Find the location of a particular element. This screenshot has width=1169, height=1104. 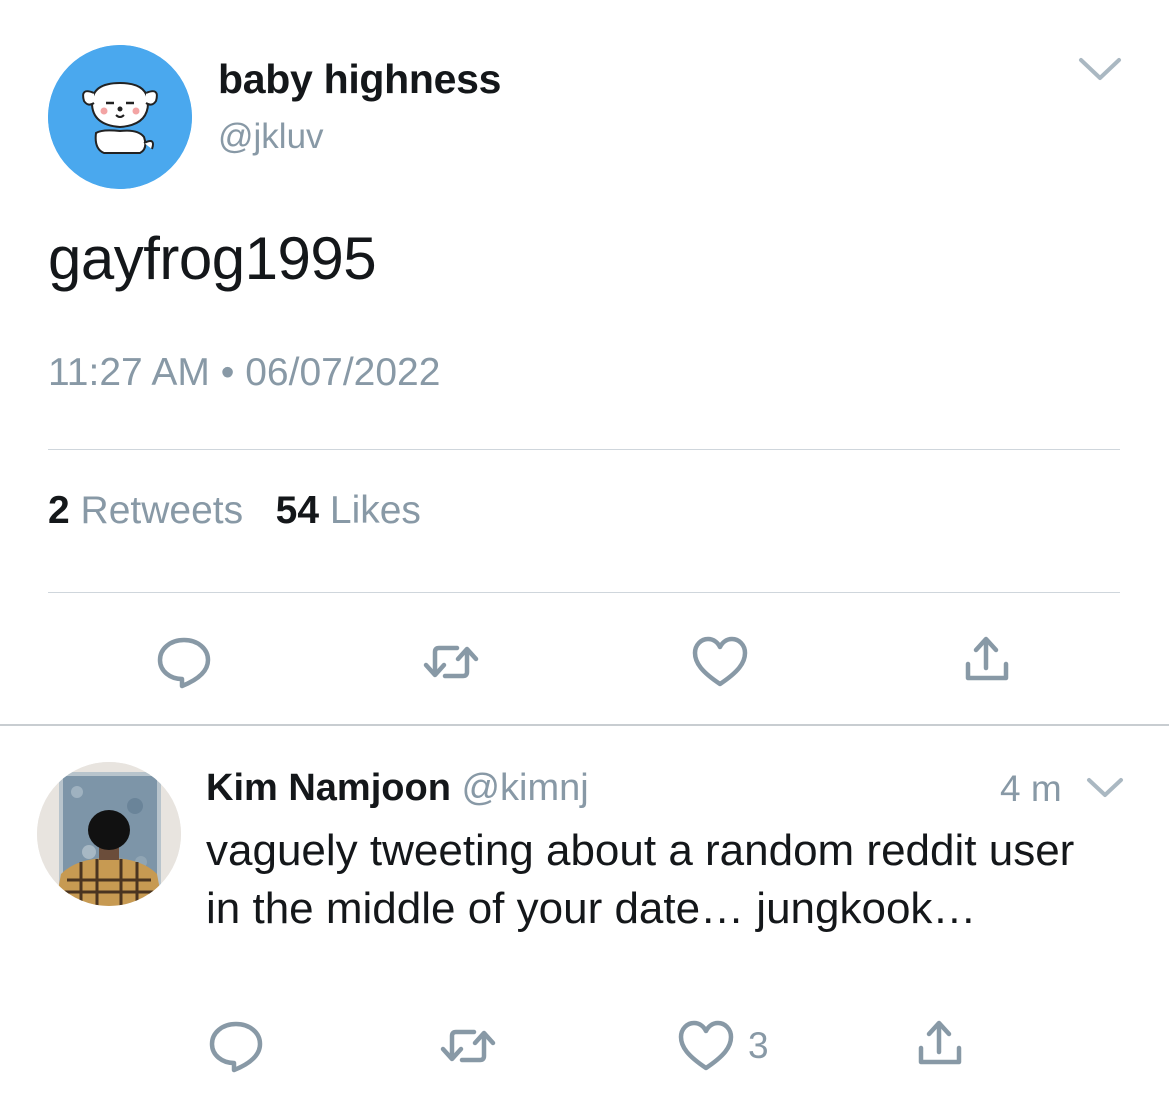

author-handle: @jkluv is located at coordinates (271, 137).